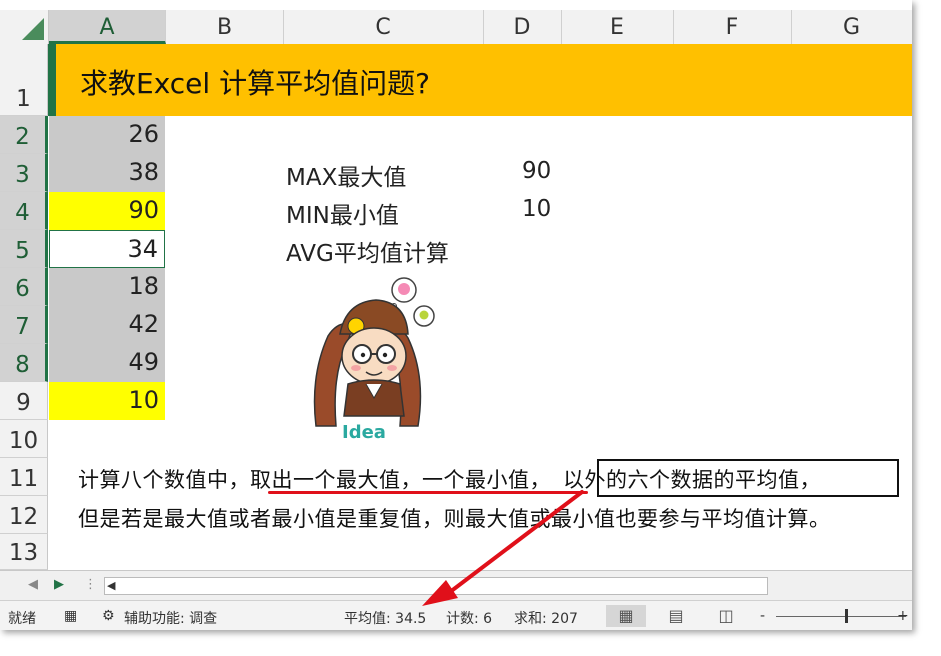  I want to click on zoom-out-button: -, so click(762, 616).